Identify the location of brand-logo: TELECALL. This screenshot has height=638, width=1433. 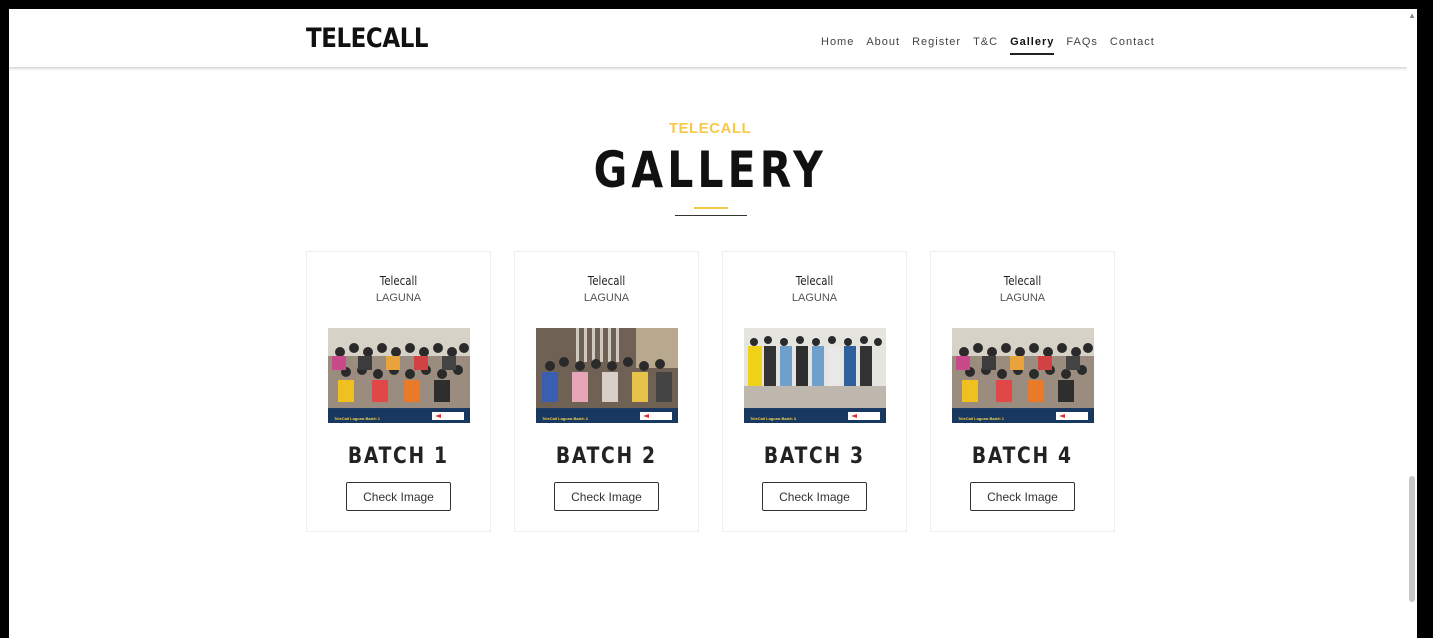
(367, 38).